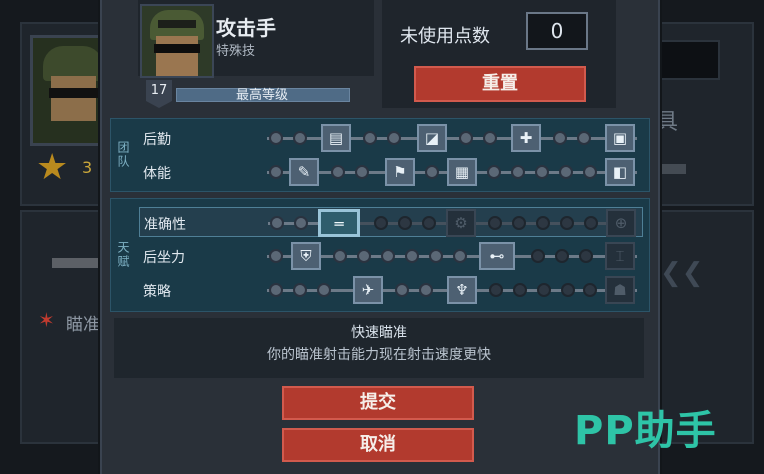 Image resolution: width=764 pixels, height=474 pixels. I want to click on background-button, so click(688, 60).